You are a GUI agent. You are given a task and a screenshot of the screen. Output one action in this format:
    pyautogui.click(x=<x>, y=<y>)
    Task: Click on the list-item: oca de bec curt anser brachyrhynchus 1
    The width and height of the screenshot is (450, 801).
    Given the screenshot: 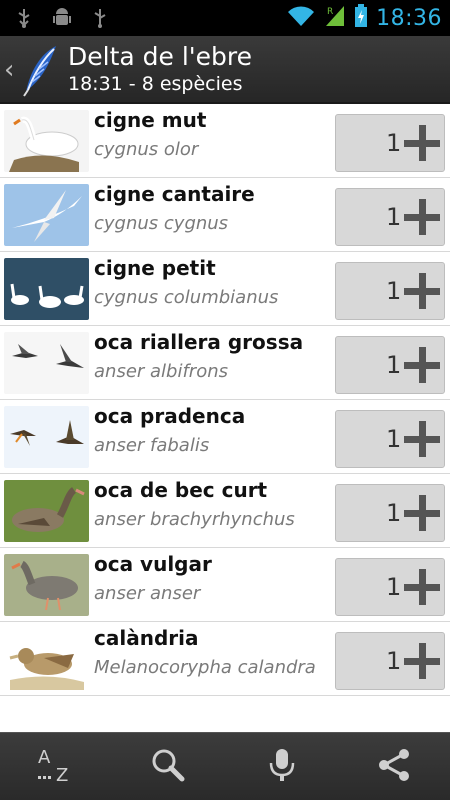 What is the action you would take?
    pyautogui.click(x=225, y=511)
    